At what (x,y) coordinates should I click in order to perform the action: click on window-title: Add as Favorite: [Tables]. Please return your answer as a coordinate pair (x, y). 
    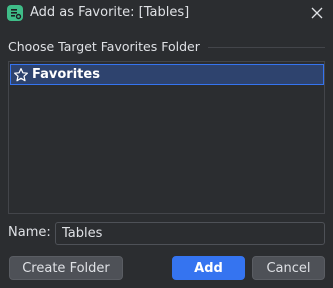
    Looking at the image, I should click on (110, 12).